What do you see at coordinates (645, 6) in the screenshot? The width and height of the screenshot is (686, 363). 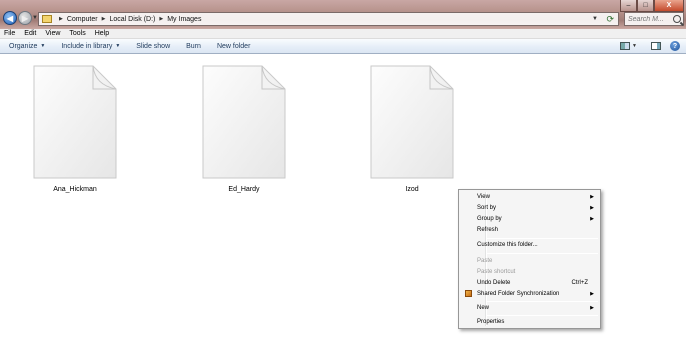 I see `maximize-button: □` at bounding box center [645, 6].